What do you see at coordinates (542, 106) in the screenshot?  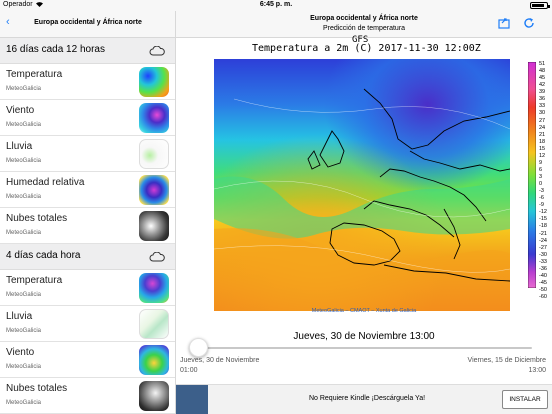 I see `colorbar-tick-label: 33` at bounding box center [542, 106].